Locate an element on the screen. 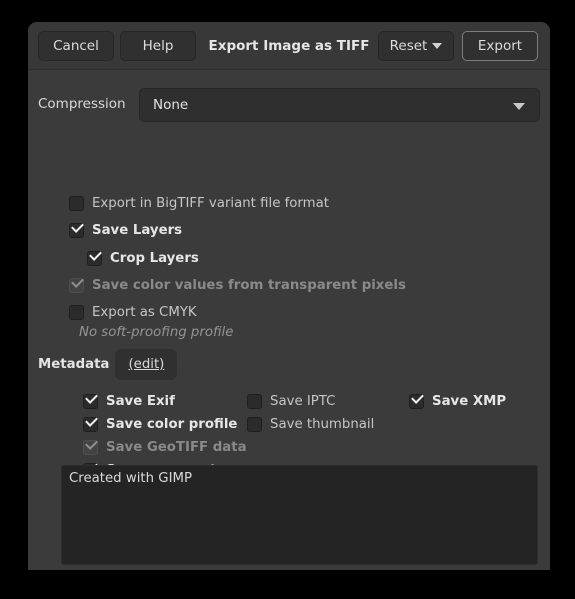 Image resolution: width=575 pixels, height=599 pixels. export-button: Export is located at coordinates (500, 46).